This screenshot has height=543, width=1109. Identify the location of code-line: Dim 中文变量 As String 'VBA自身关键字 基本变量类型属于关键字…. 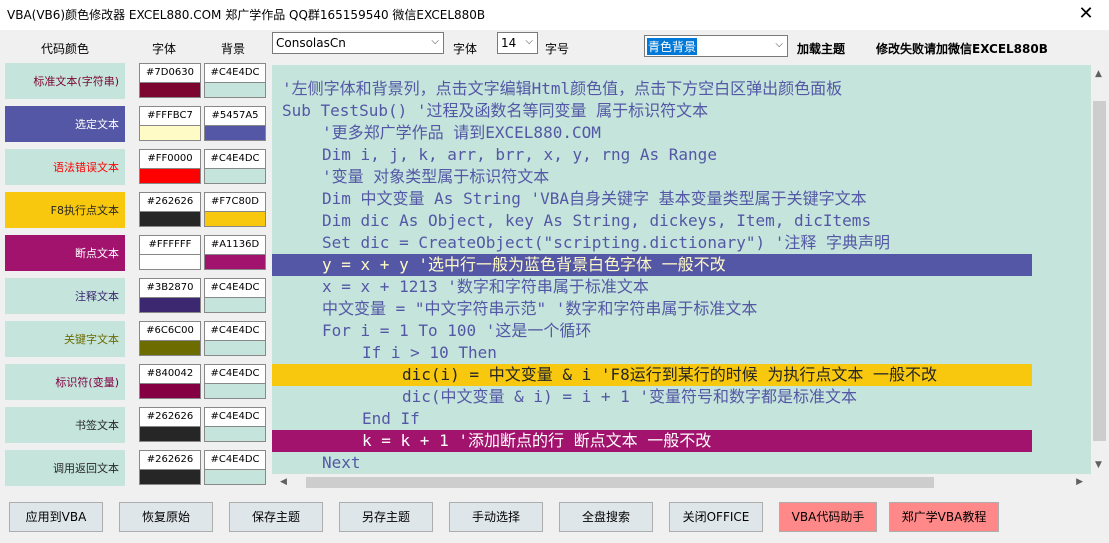
(706, 199).